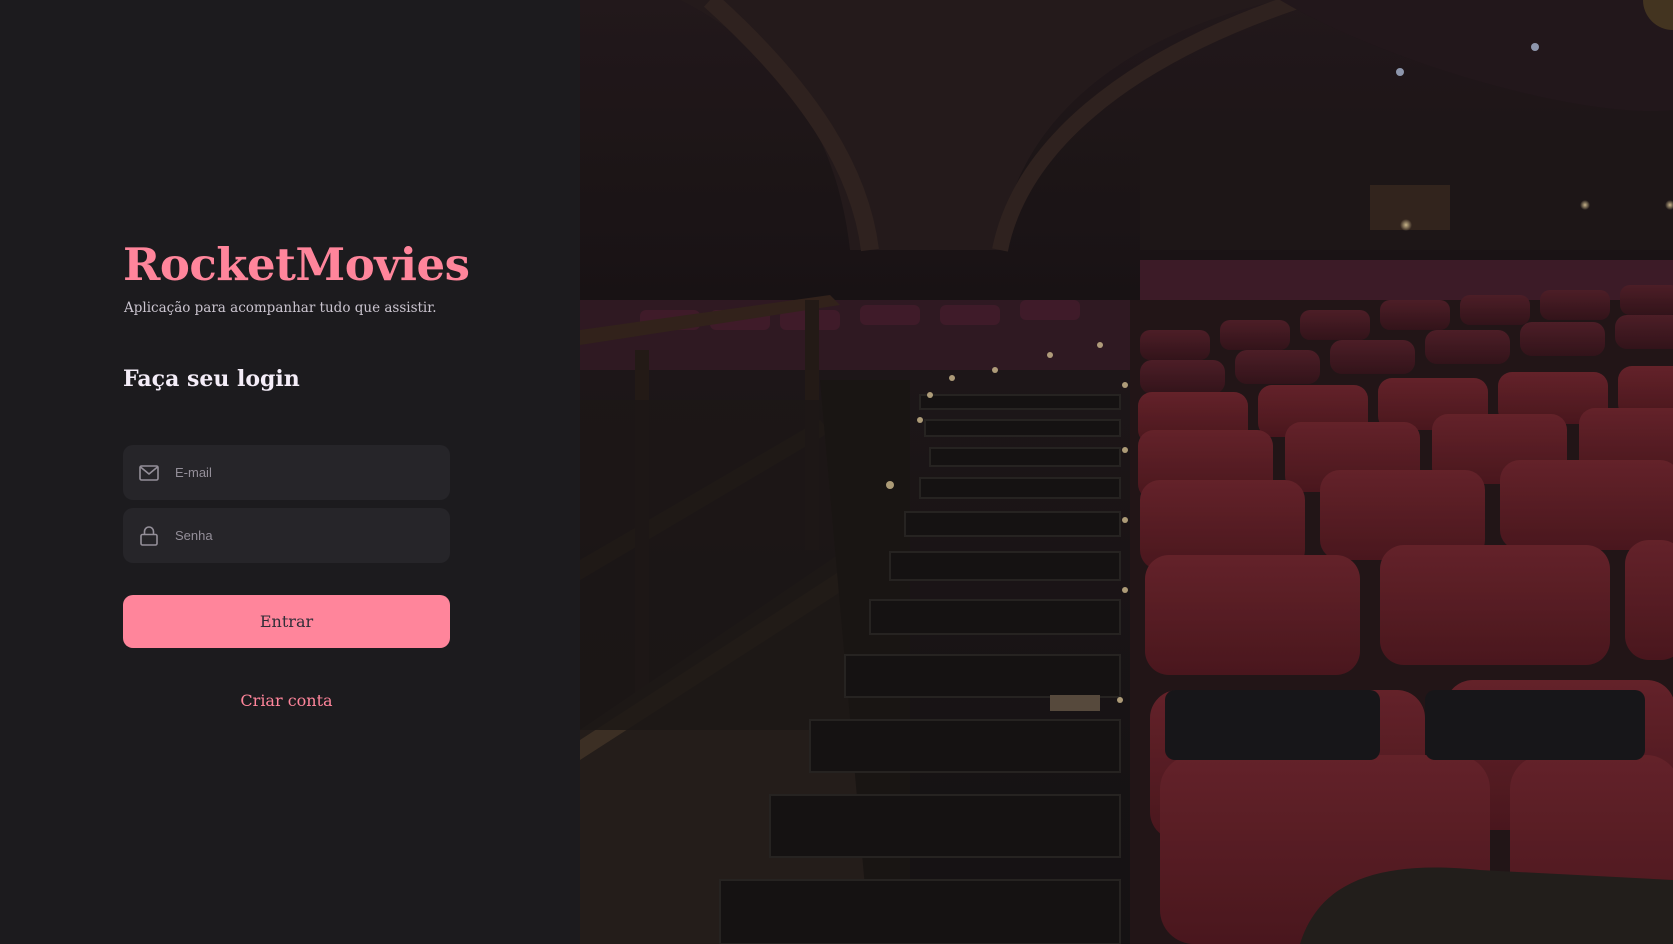  I want to click on email-field, so click(286, 472).